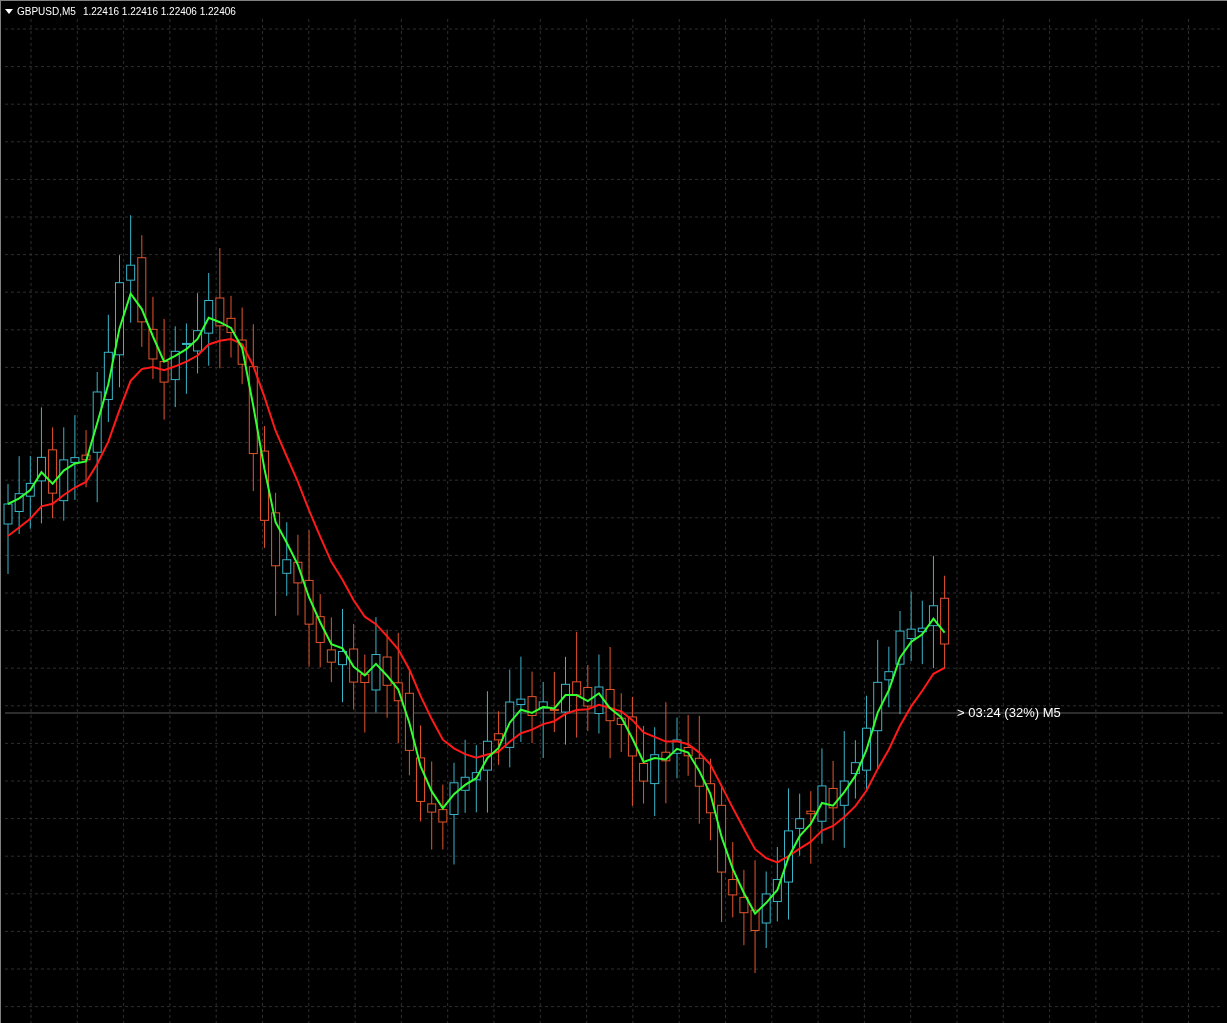 The height and width of the screenshot is (1023, 1227). Describe the element at coordinates (46, 12) in the screenshot. I see `symbol-label: GBPUSD,M5` at that location.